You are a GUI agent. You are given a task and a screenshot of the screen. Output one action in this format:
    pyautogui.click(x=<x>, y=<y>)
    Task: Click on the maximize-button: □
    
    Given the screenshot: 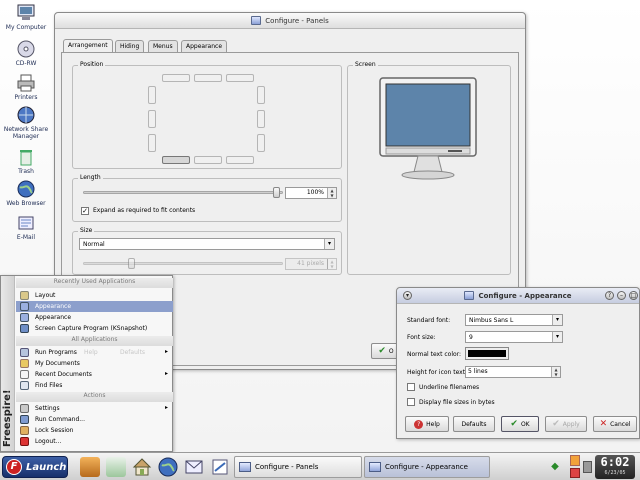 What is the action you would take?
    pyautogui.click(x=633, y=295)
    